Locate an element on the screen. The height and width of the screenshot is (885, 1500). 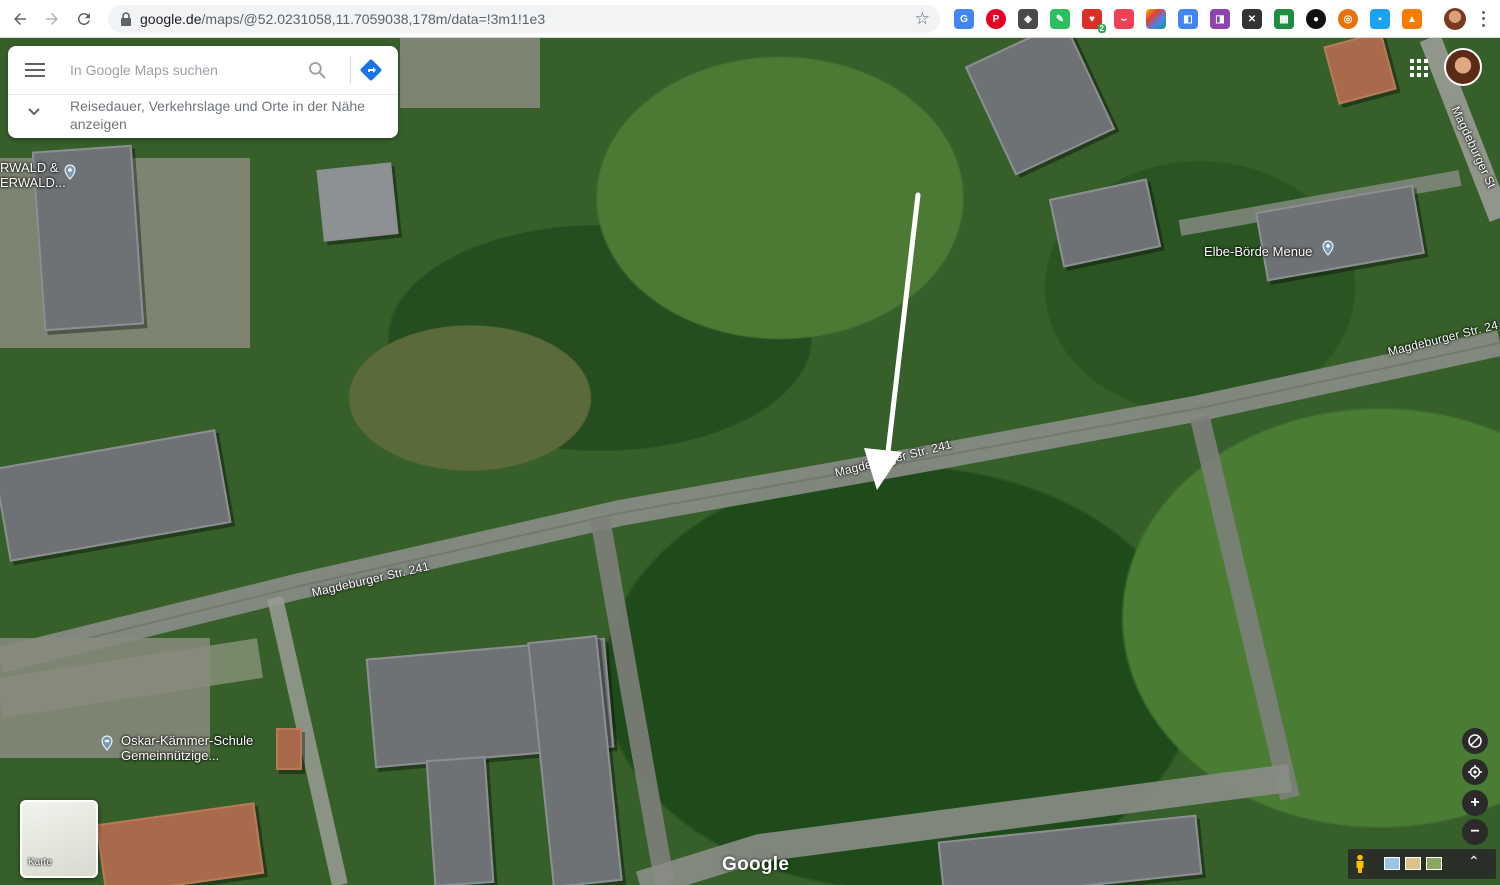
account-avatar is located at coordinates (1463, 67).